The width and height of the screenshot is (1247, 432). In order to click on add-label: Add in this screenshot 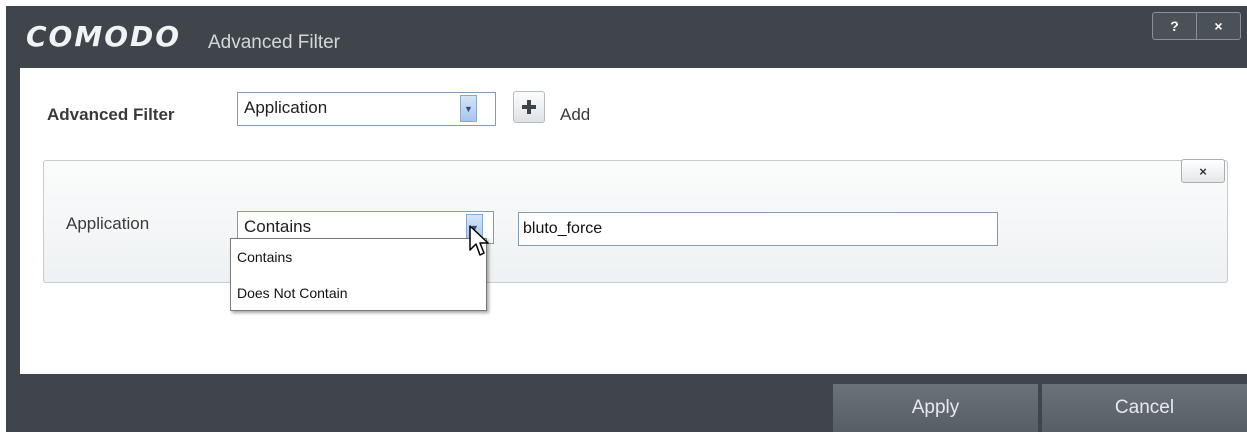, I will do `click(575, 115)`.